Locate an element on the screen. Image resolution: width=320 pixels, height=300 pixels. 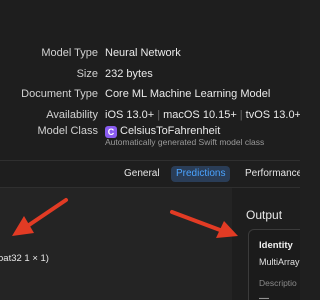
output-type: MultiArray is located at coordinates (279, 262).